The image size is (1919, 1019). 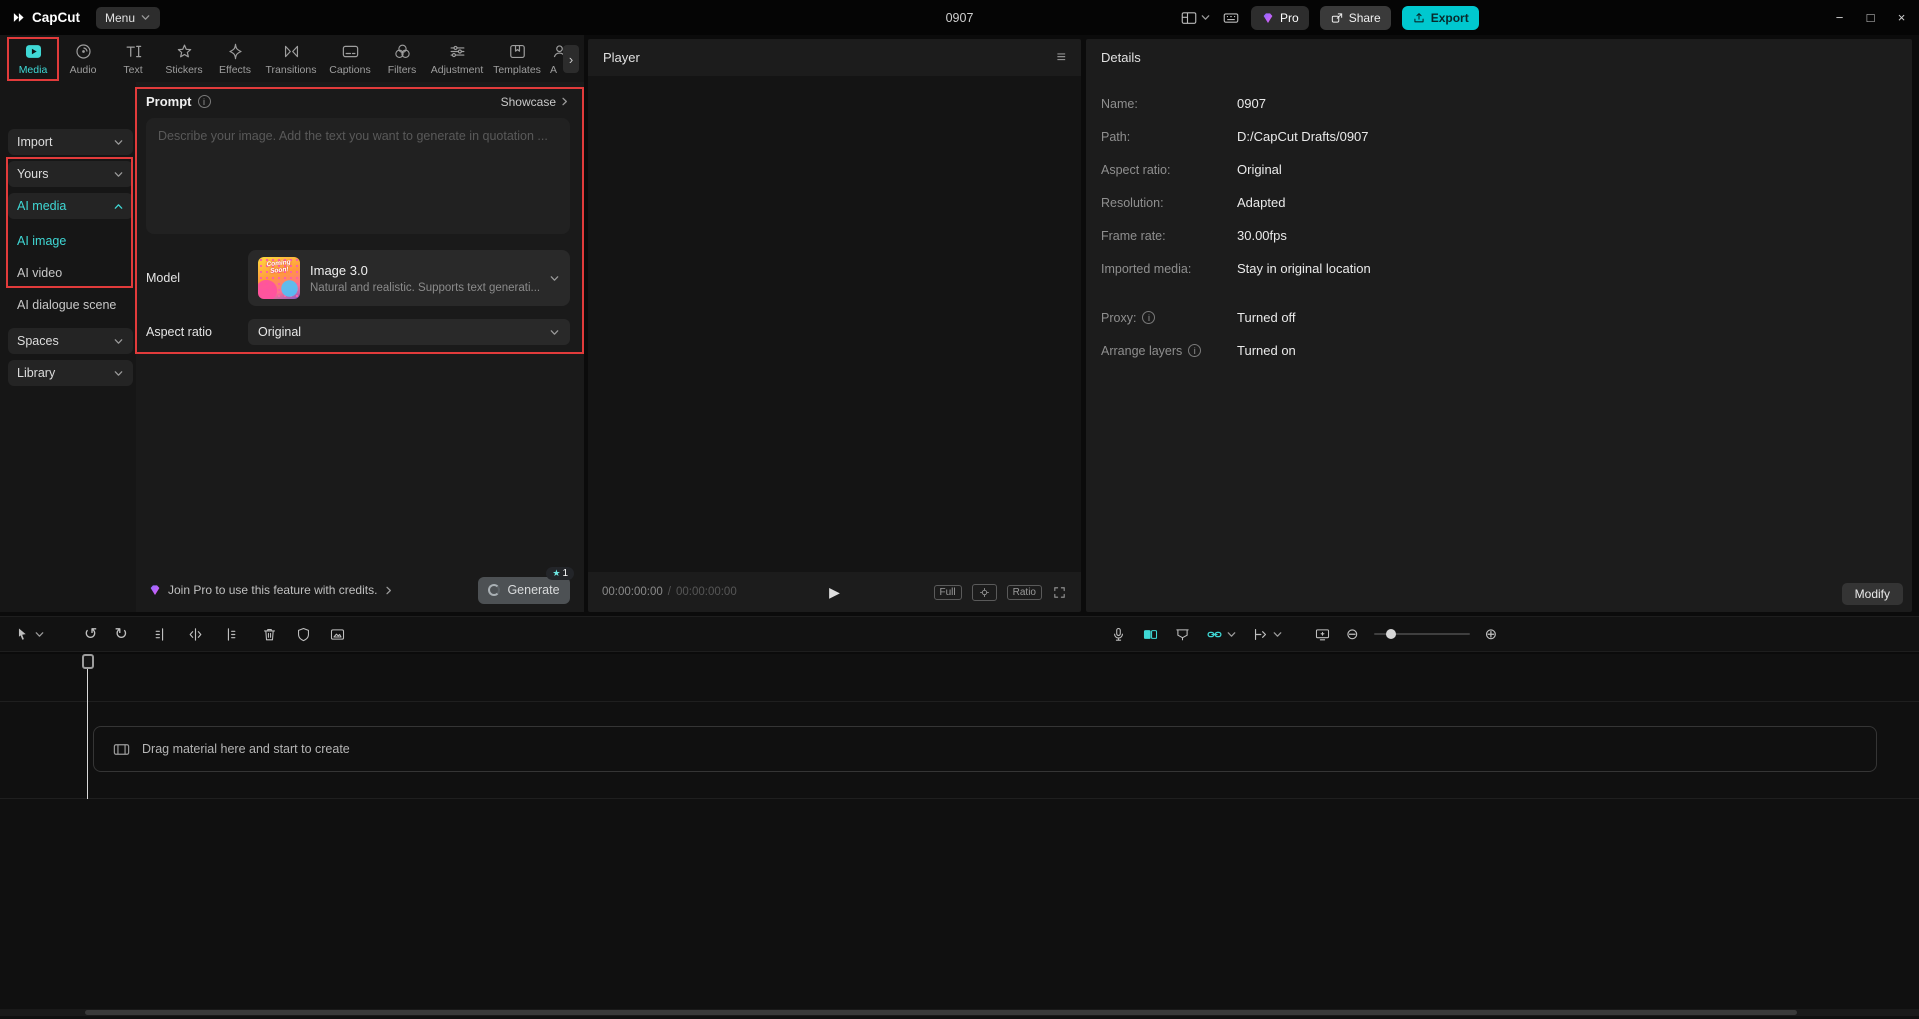 What do you see at coordinates (1150, 634) in the screenshot?
I see `smart-cut-button` at bounding box center [1150, 634].